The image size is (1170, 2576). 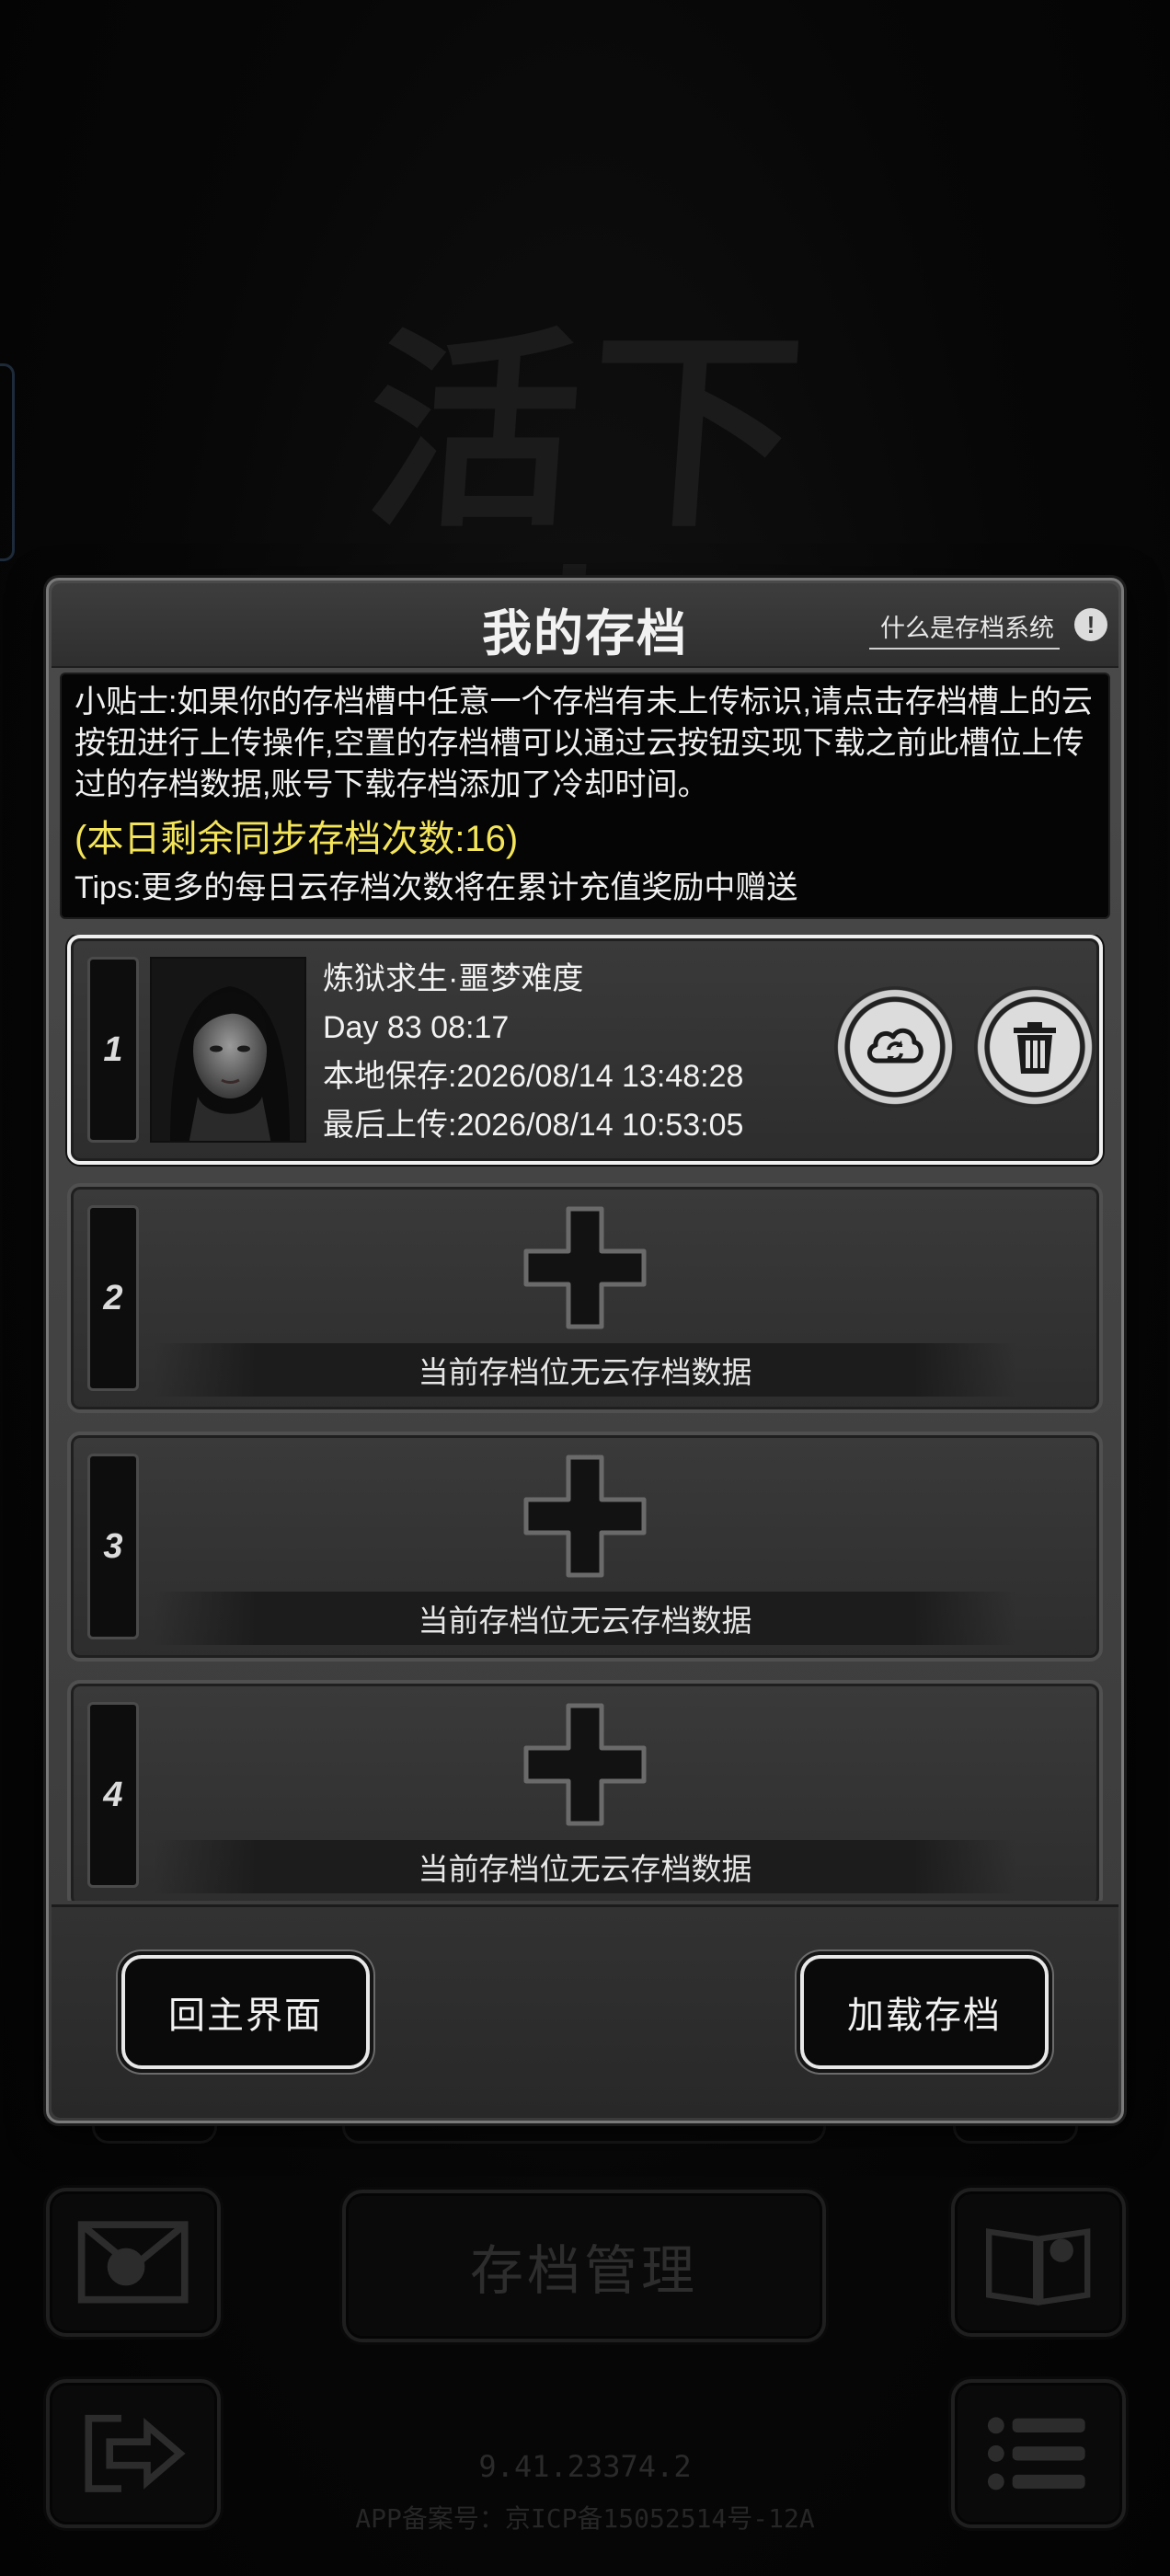 I want to click on info-icon: !, so click(x=1090, y=624).